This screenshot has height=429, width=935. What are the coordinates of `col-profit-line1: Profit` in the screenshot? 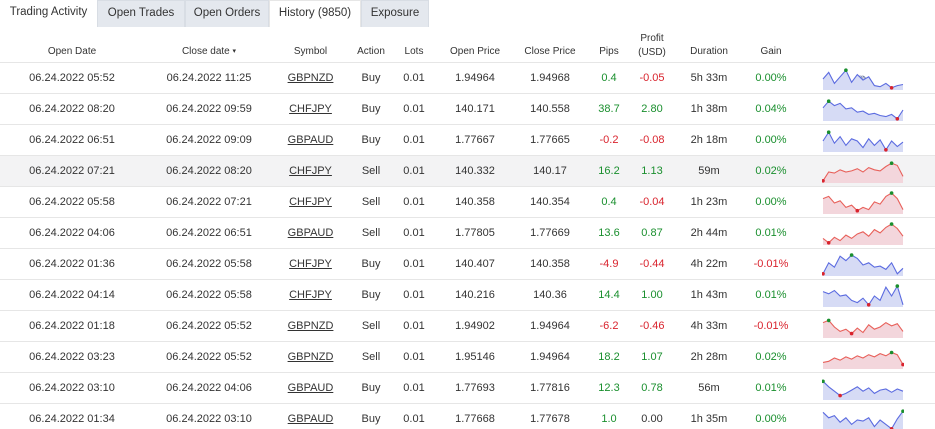 It's located at (652, 38).